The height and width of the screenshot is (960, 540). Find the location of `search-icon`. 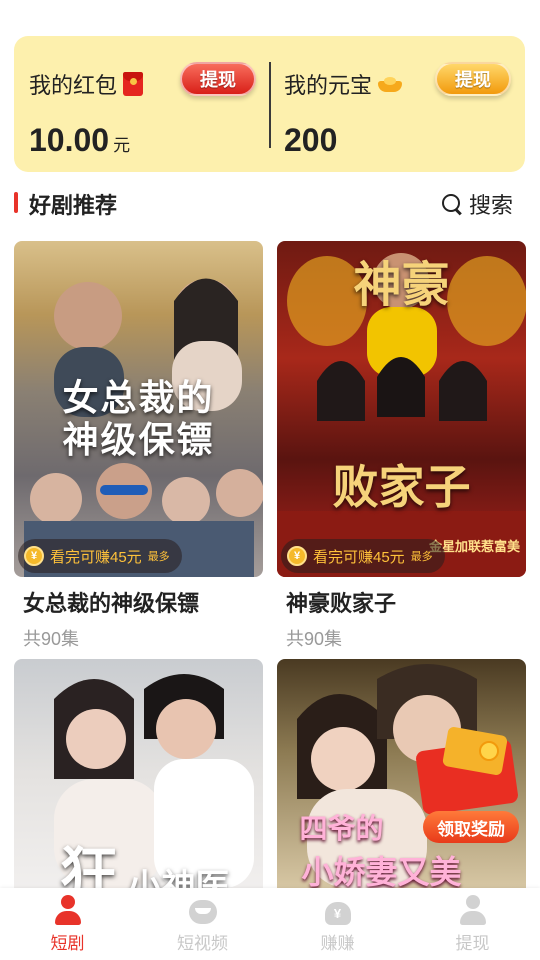

search-icon is located at coordinates (452, 204).